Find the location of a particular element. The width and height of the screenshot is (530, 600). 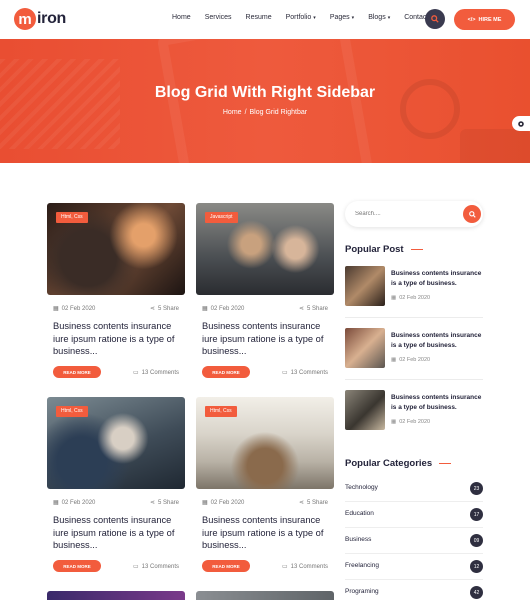

category-tag: Javascript is located at coordinates (221, 217).